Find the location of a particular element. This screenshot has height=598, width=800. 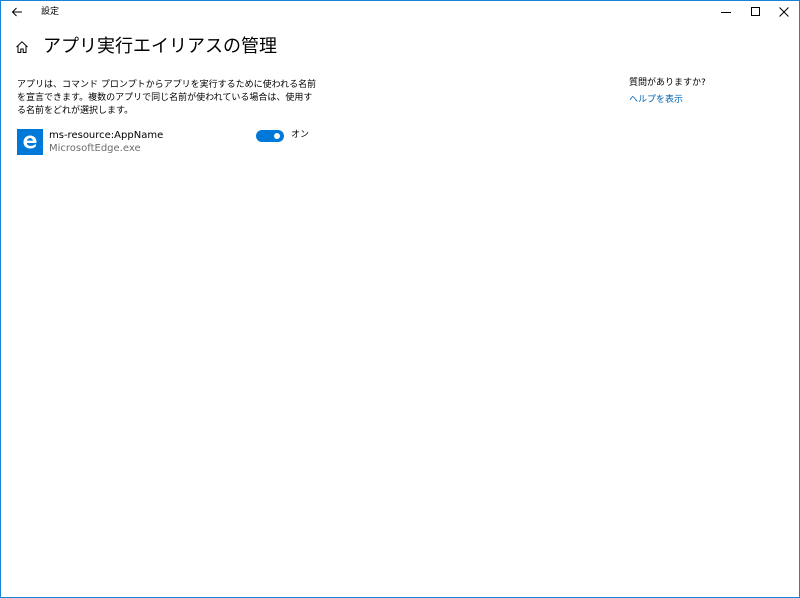

minimize-button is located at coordinates (726, 12).